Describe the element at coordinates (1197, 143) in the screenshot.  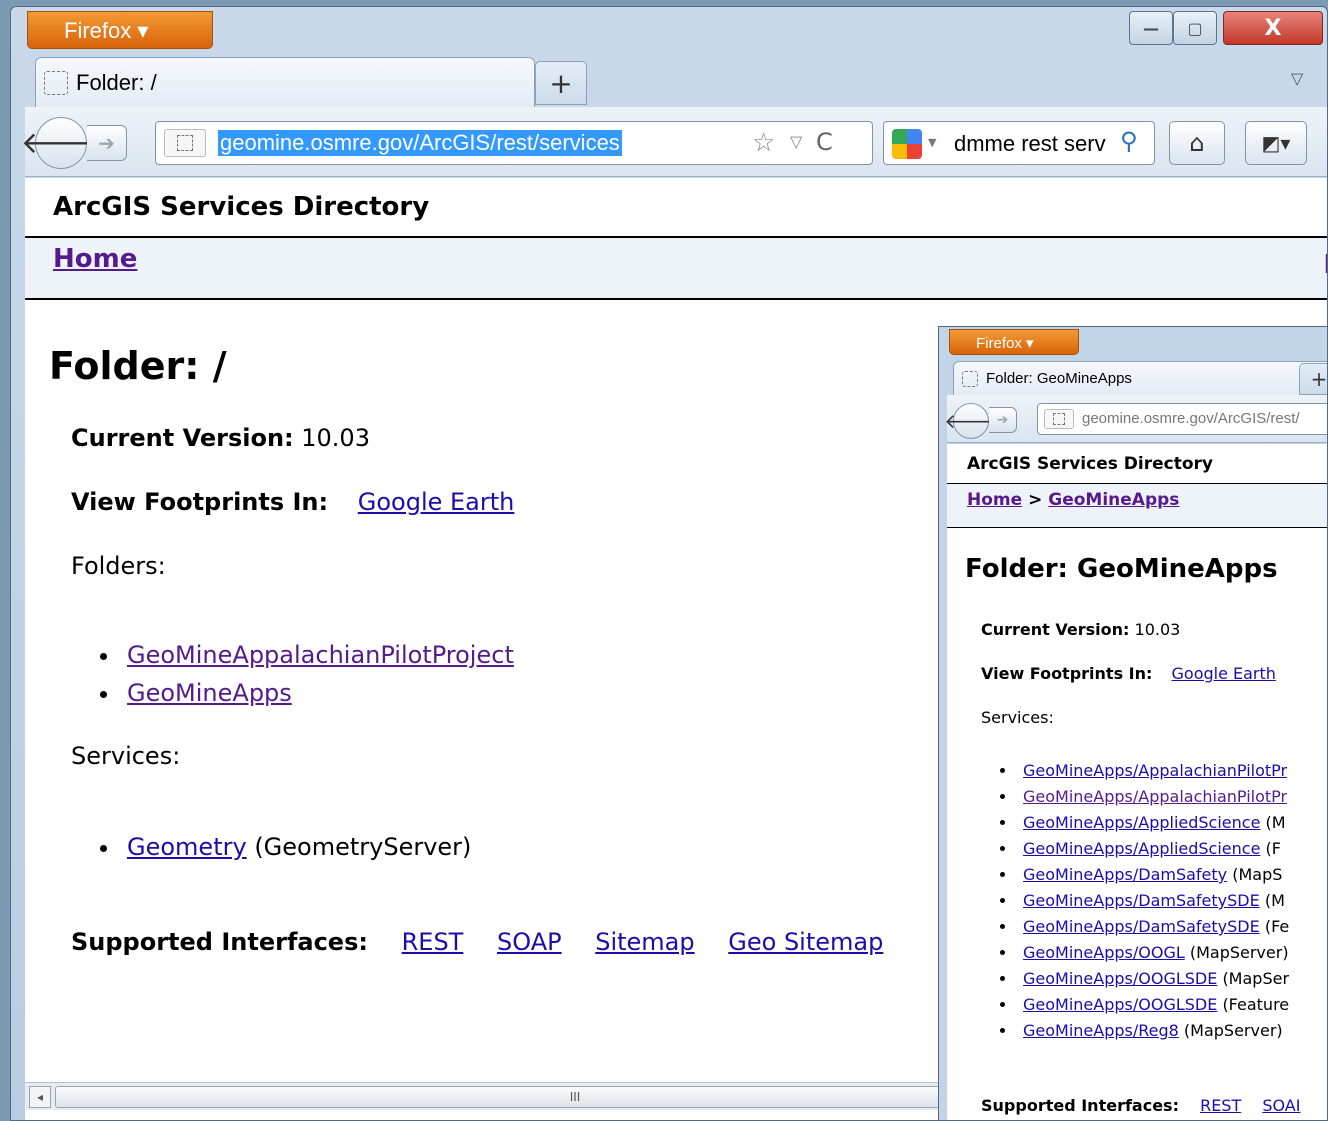
I see `home-button: ⌂` at that location.